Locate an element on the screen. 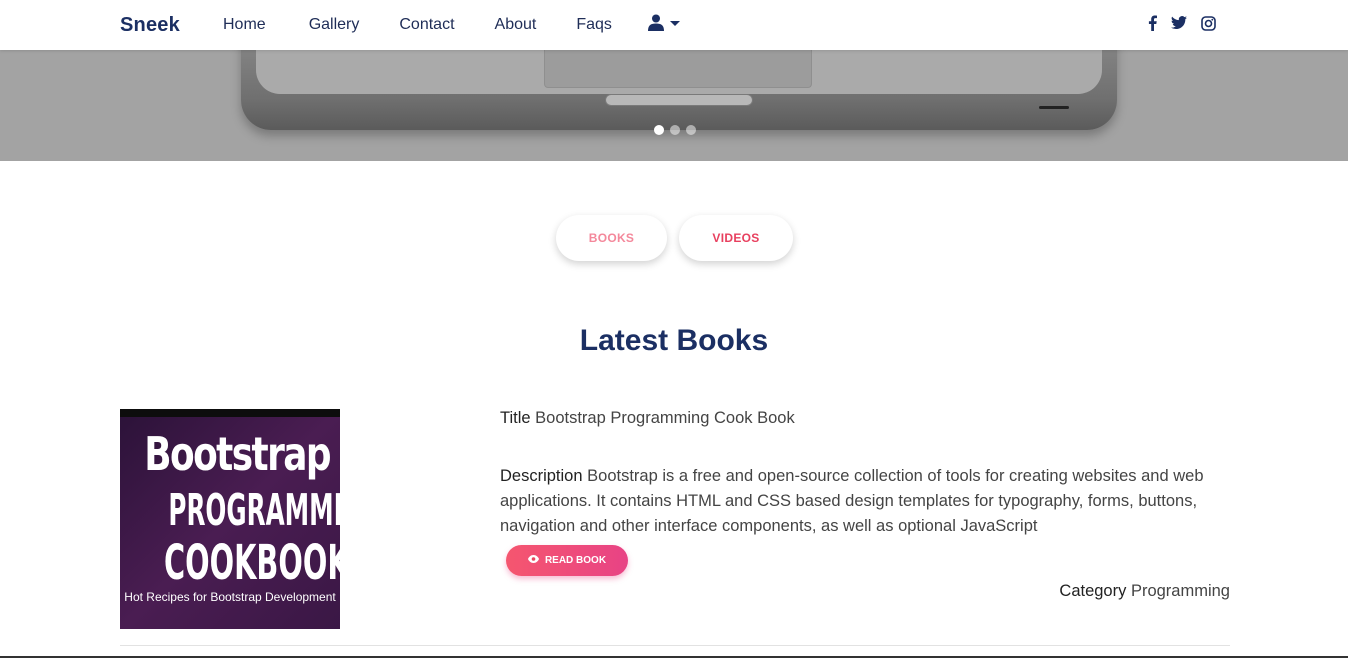 The height and width of the screenshot is (658, 1348). instagram-icon is located at coordinates (1208, 25).